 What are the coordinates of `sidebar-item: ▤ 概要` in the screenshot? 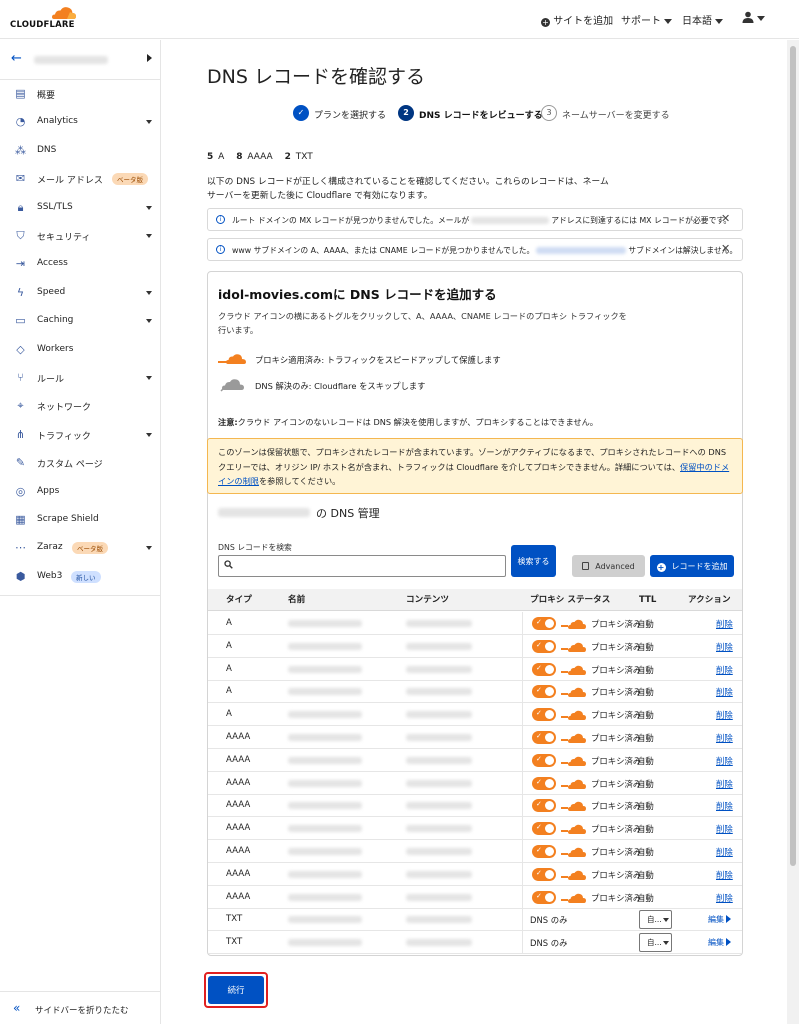 It's located at (80, 94).